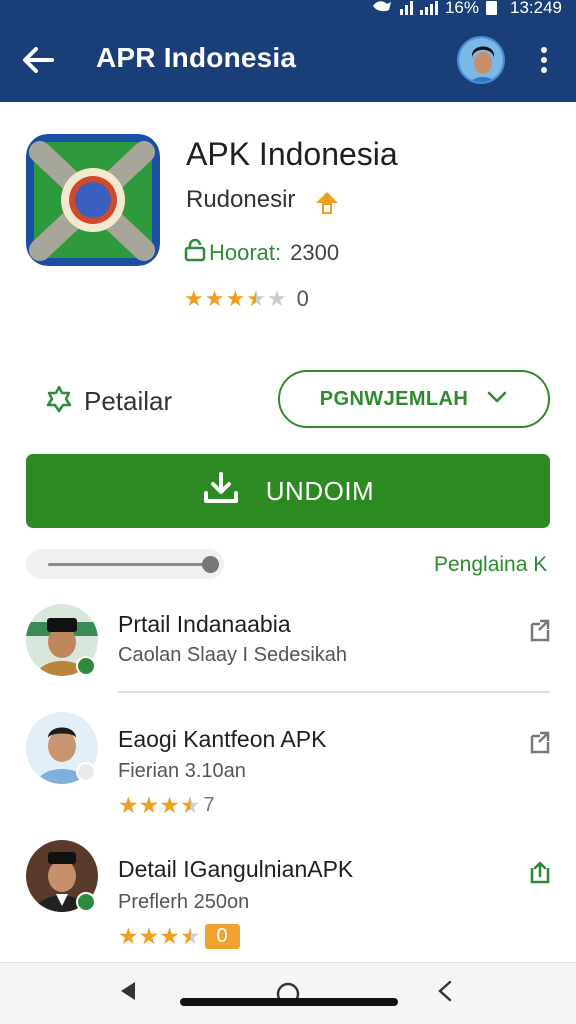 This screenshot has height=1024, width=576. Describe the element at coordinates (320, 490) in the screenshot. I see `download-label: UNDOIM` at that location.